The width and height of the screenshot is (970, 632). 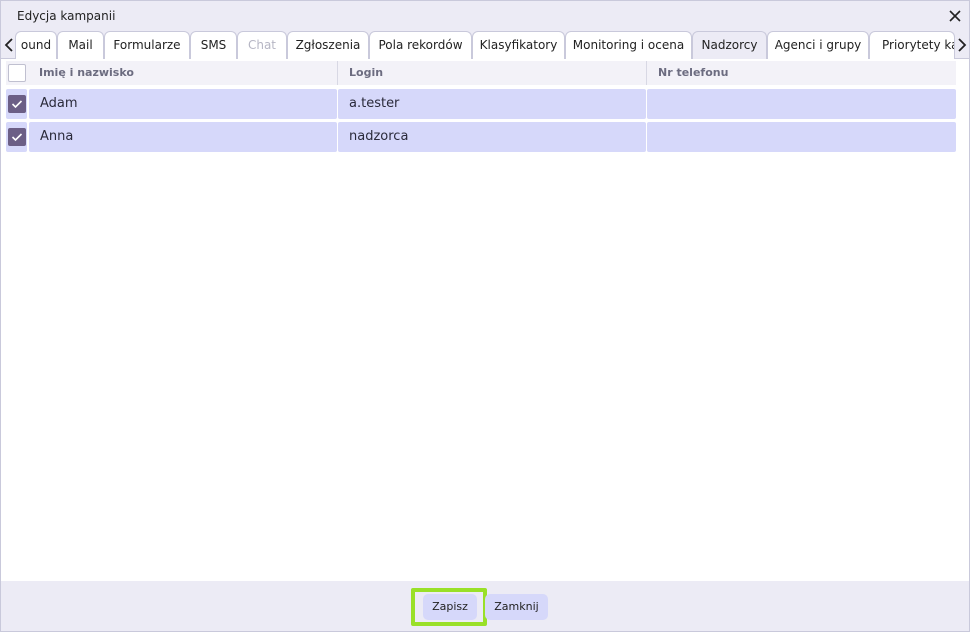 What do you see at coordinates (492, 137) in the screenshot?
I see `cell-login: nadzorca` at bounding box center [492, 137].